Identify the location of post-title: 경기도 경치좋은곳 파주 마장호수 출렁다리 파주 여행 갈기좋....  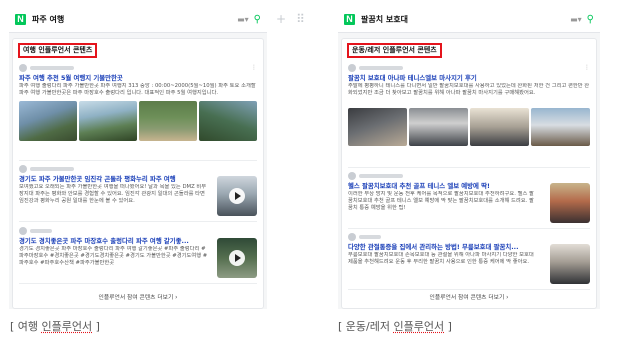
(117, 241).